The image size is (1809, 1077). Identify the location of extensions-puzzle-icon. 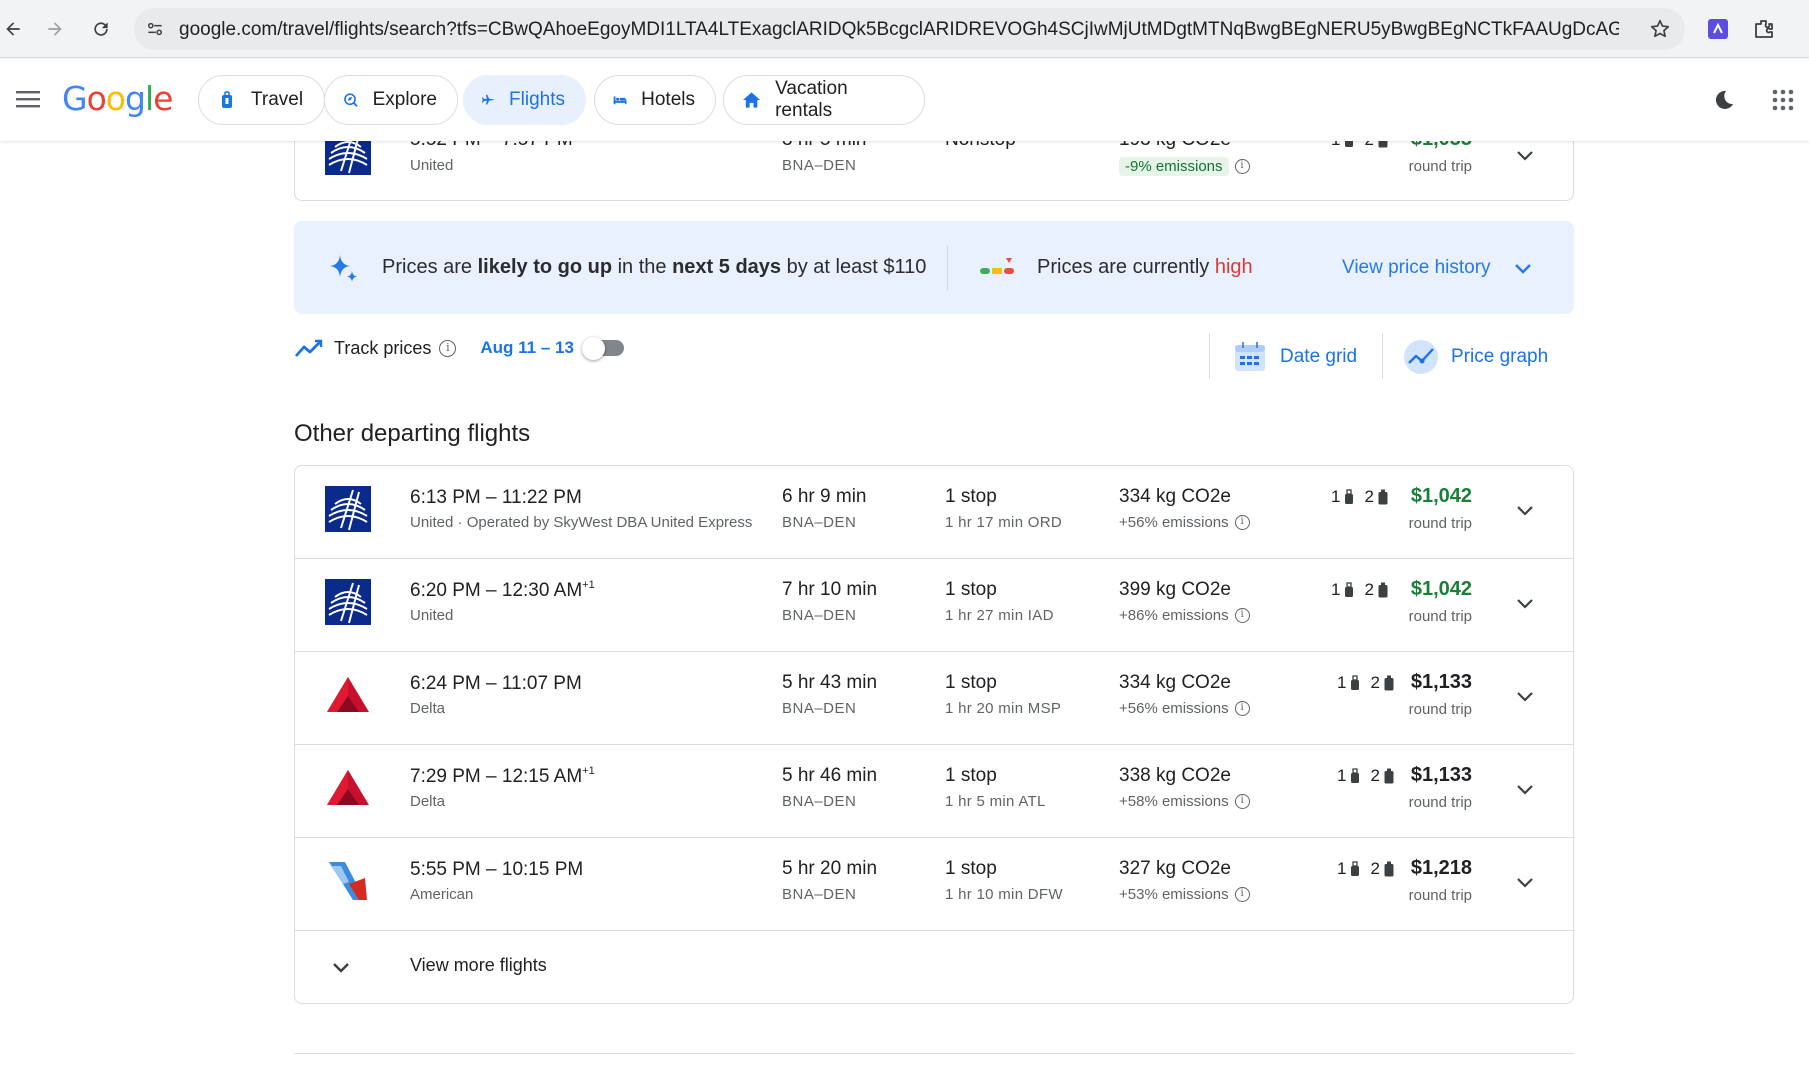
(1764, 29).